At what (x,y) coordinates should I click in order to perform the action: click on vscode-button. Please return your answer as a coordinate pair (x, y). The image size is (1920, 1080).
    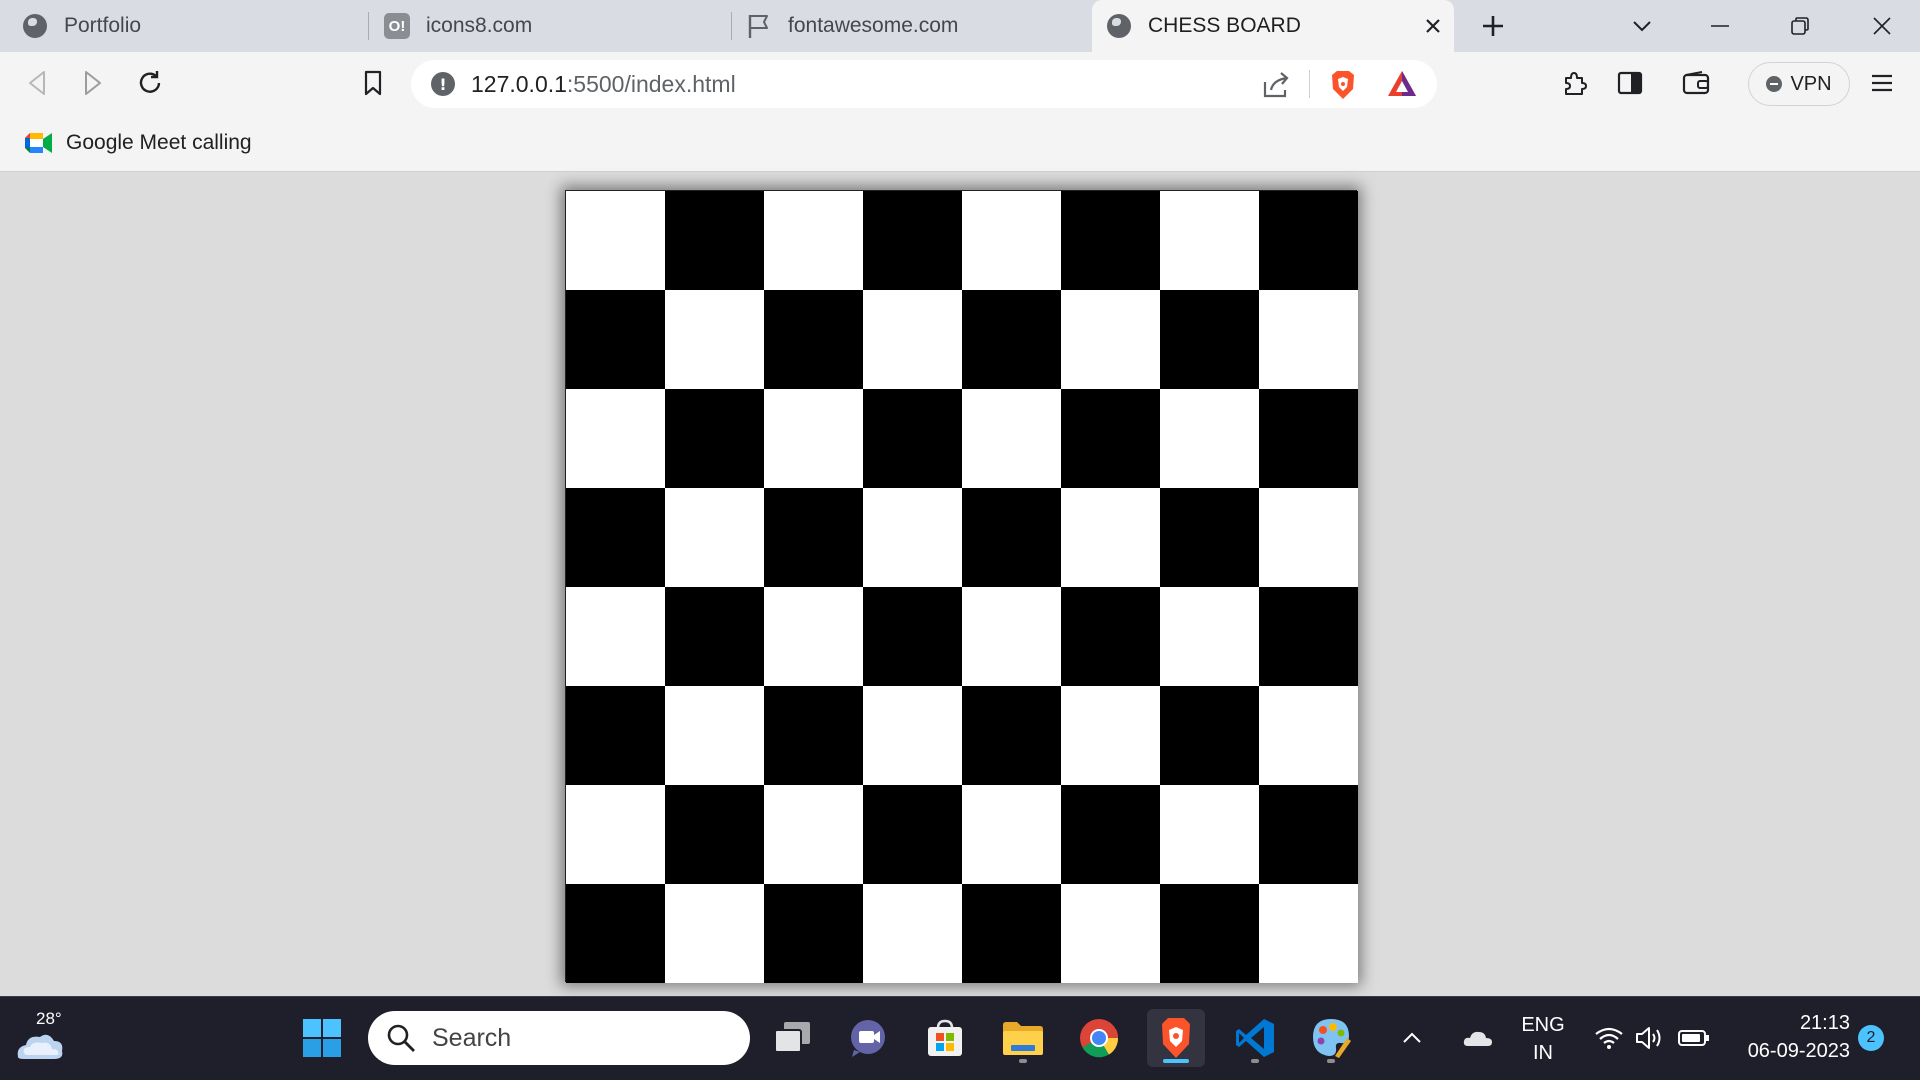
    Looking at the image, I should click on (1255, 1038).